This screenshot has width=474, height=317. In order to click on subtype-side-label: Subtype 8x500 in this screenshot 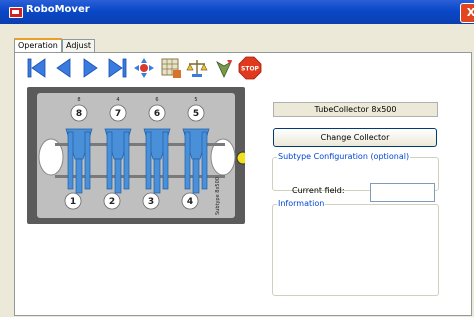, I will do `click(218, 196)`.